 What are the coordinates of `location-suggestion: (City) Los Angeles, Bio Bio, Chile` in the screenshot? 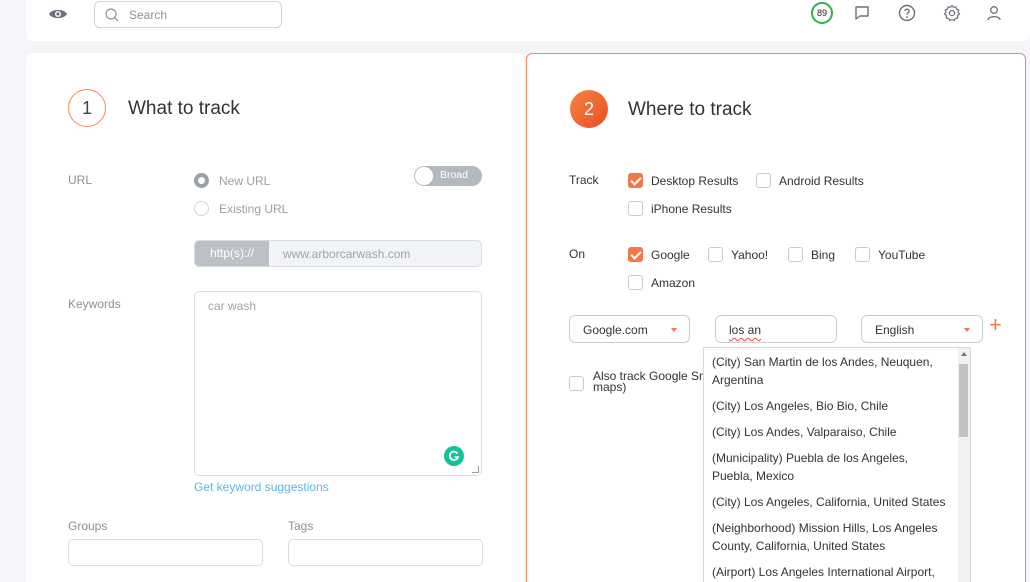 It's located at (832, 406).